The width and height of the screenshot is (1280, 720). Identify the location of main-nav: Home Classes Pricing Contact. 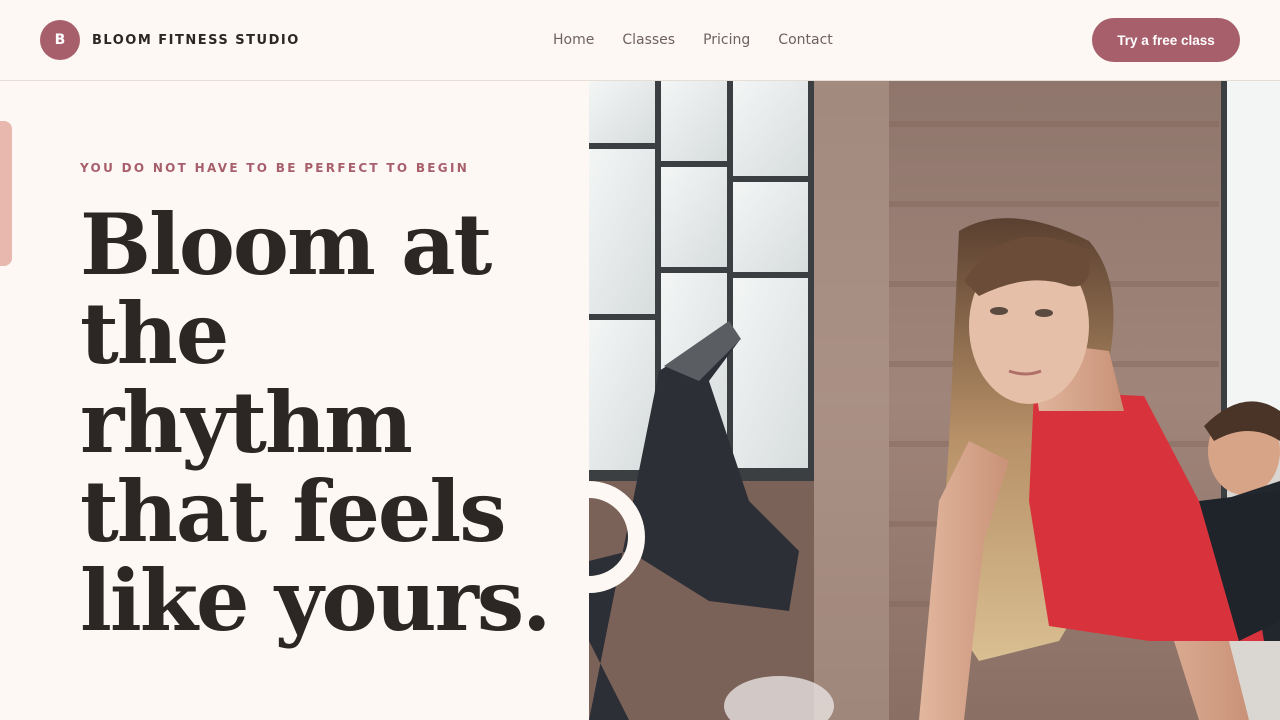
(693, 40).